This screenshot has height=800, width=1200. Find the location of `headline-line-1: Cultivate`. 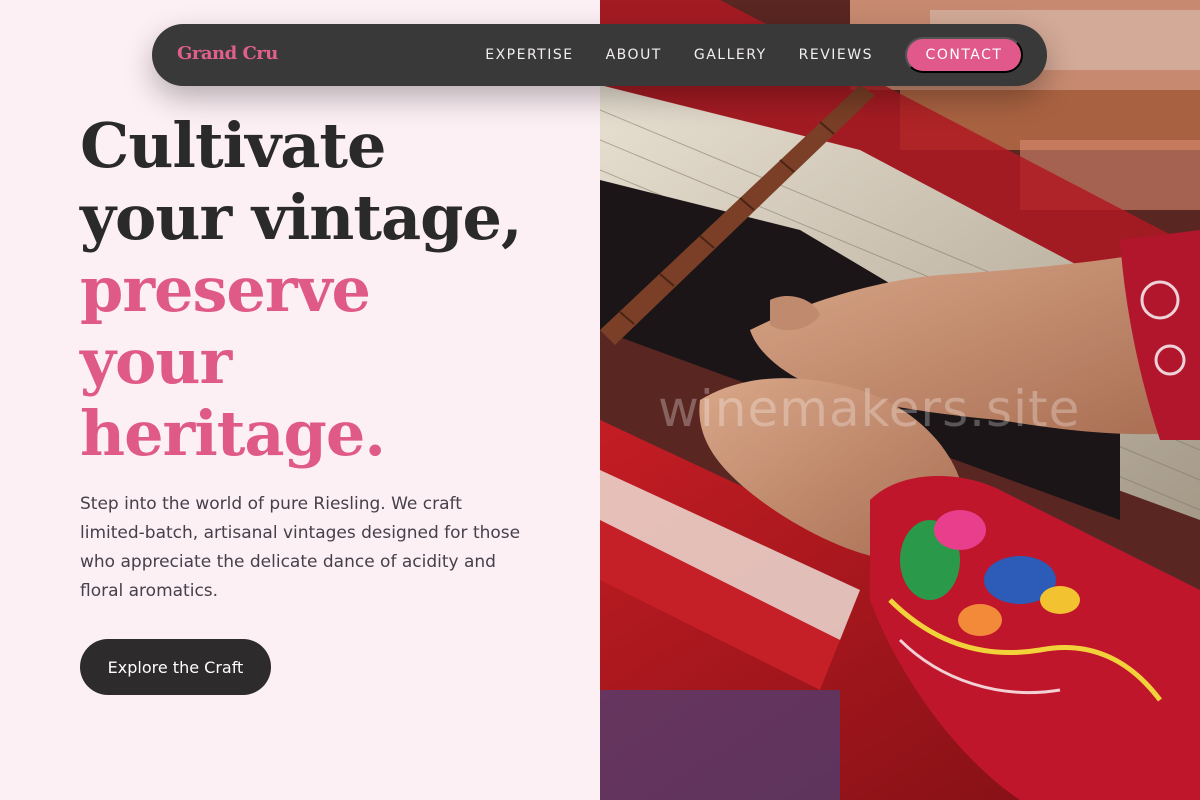

headline-line-1: Cultivate is located at coordinates (233, 145).